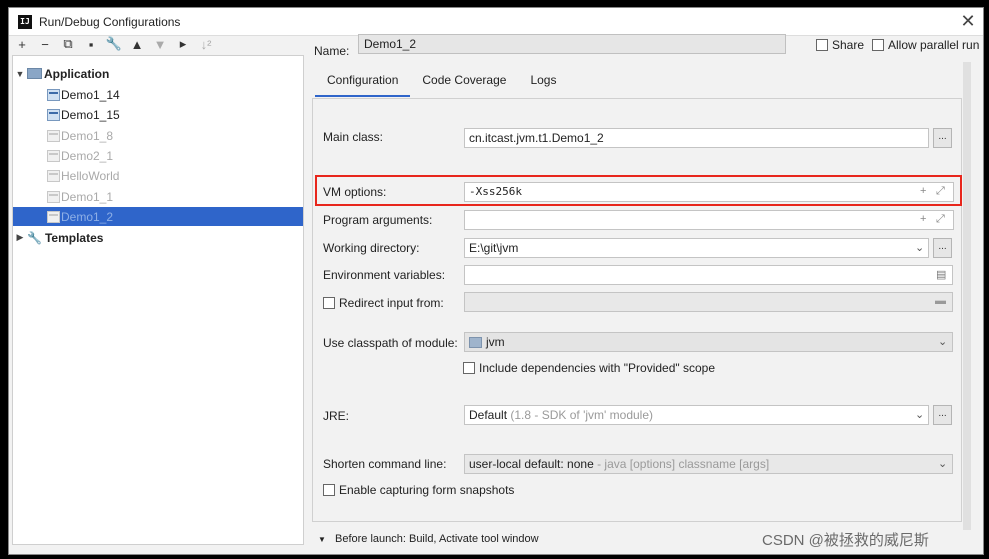  What do you see at coordinates (353, 137) in the screenshot?
I see `main-class-label: Main class:` at bounding box center [353, 137].